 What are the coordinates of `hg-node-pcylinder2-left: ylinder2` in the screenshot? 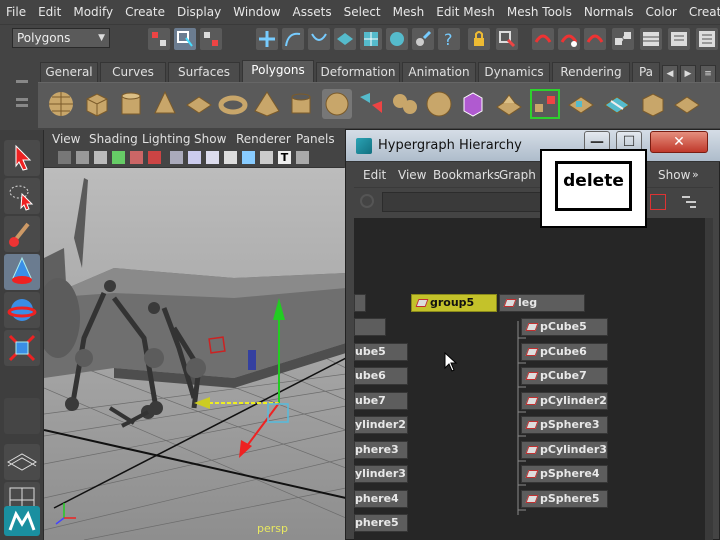 It's located at (381, 425).